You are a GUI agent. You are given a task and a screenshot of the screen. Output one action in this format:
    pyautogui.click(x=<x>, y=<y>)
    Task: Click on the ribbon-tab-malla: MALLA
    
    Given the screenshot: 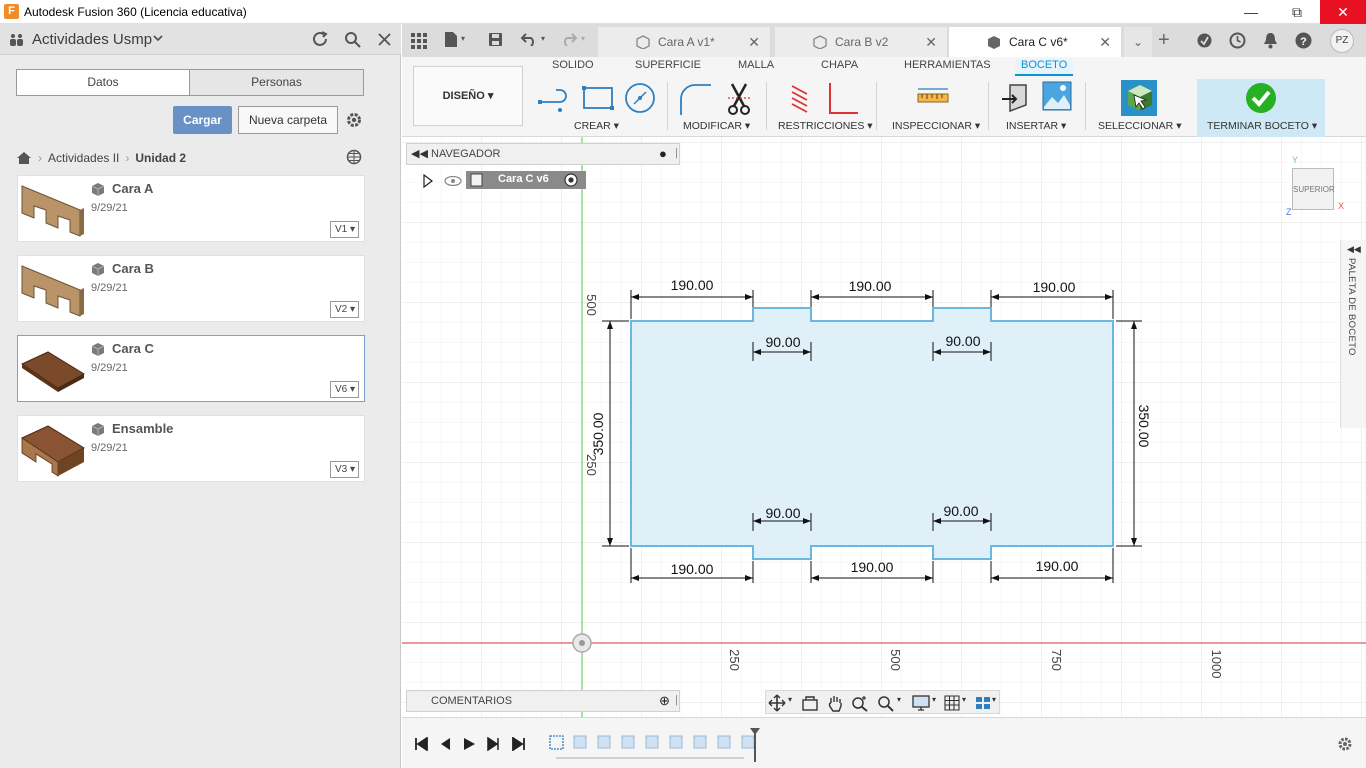 What is the action you would take?
    pyautogui.click(x=756, y=65)
    